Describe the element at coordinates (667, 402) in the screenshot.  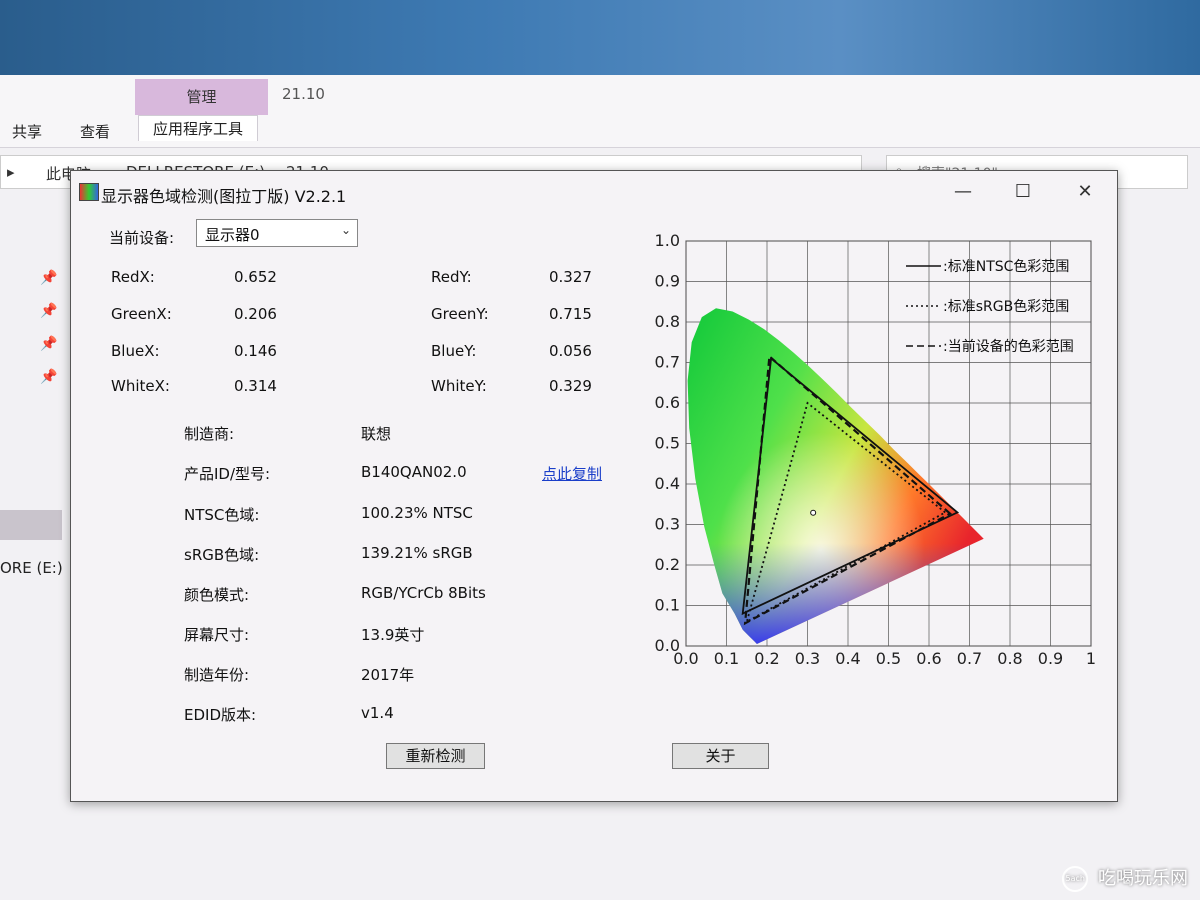
I see `y-tick-label: 0.6` at that location.